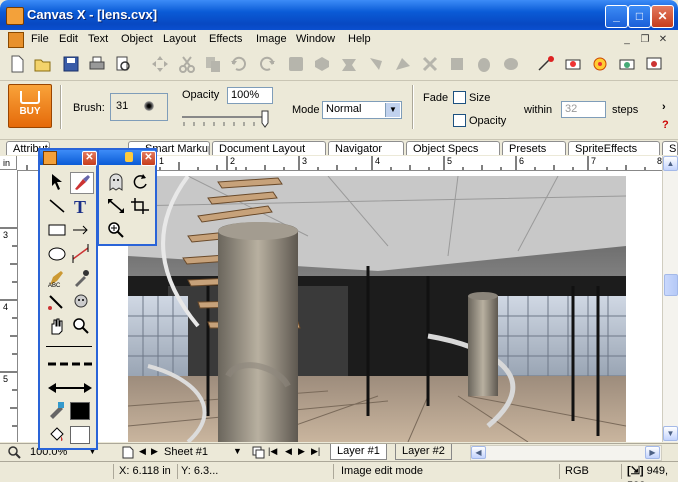 The image size is (678, 482). What do you see at coordinates (68, 39) in the screenshot?
I see `menu-edit: Edit` at bounding box center [68, 39].